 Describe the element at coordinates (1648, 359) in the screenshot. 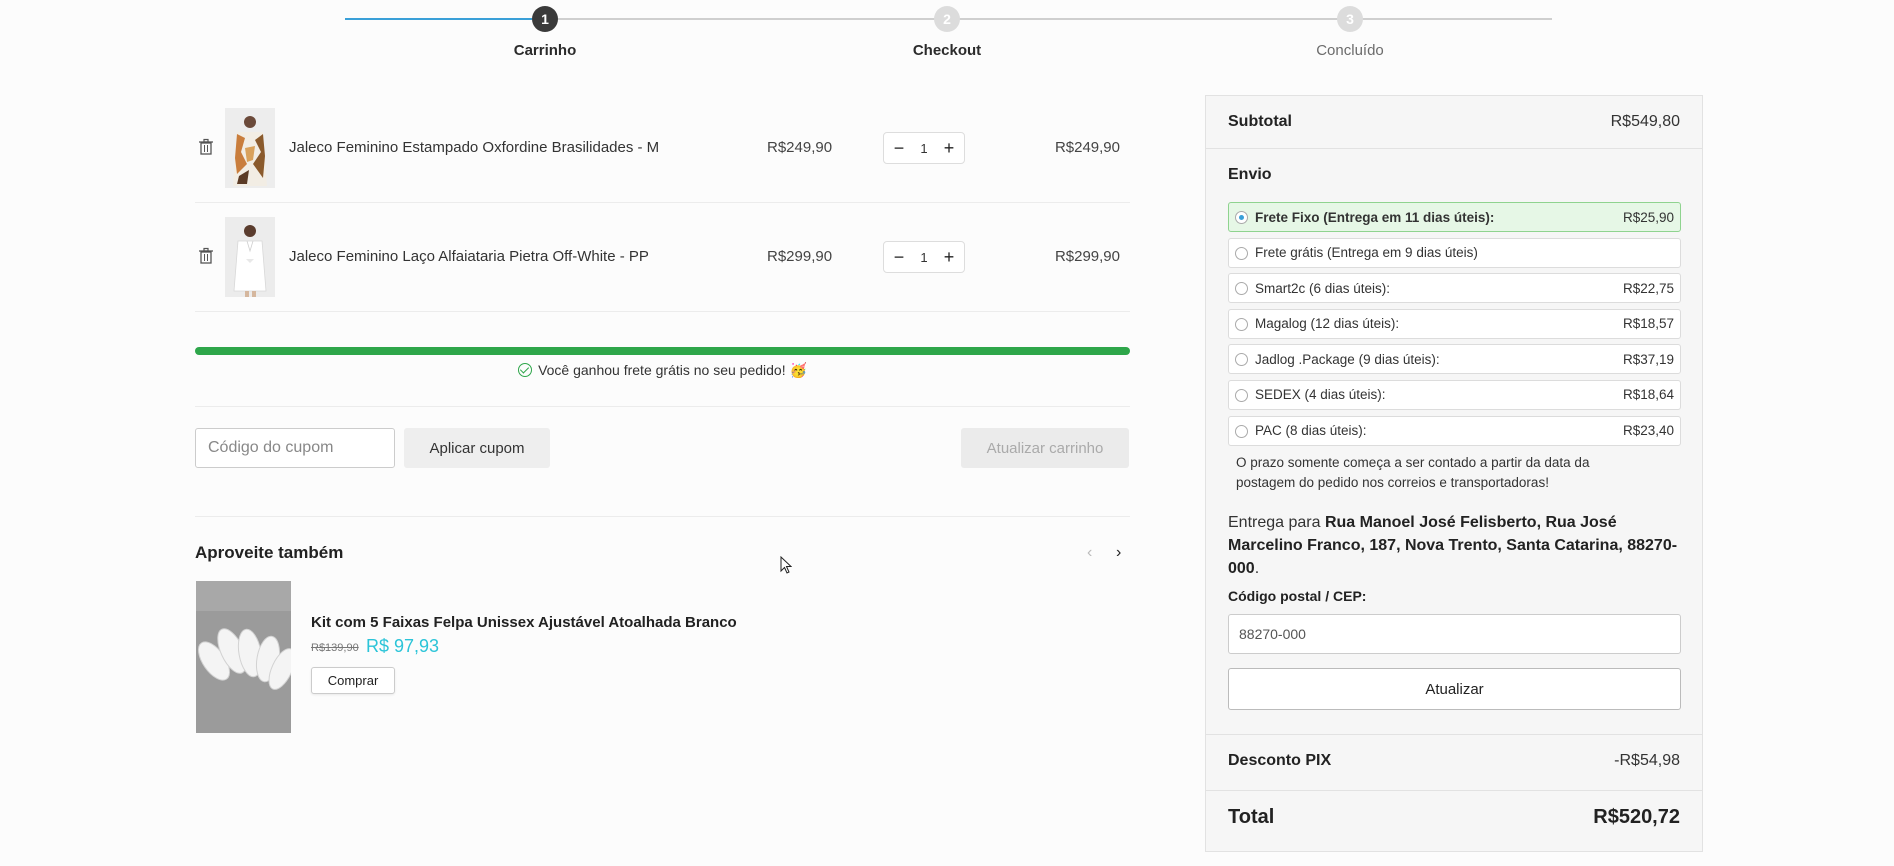

I see `shipping-option-price: R$37,19` at that location.